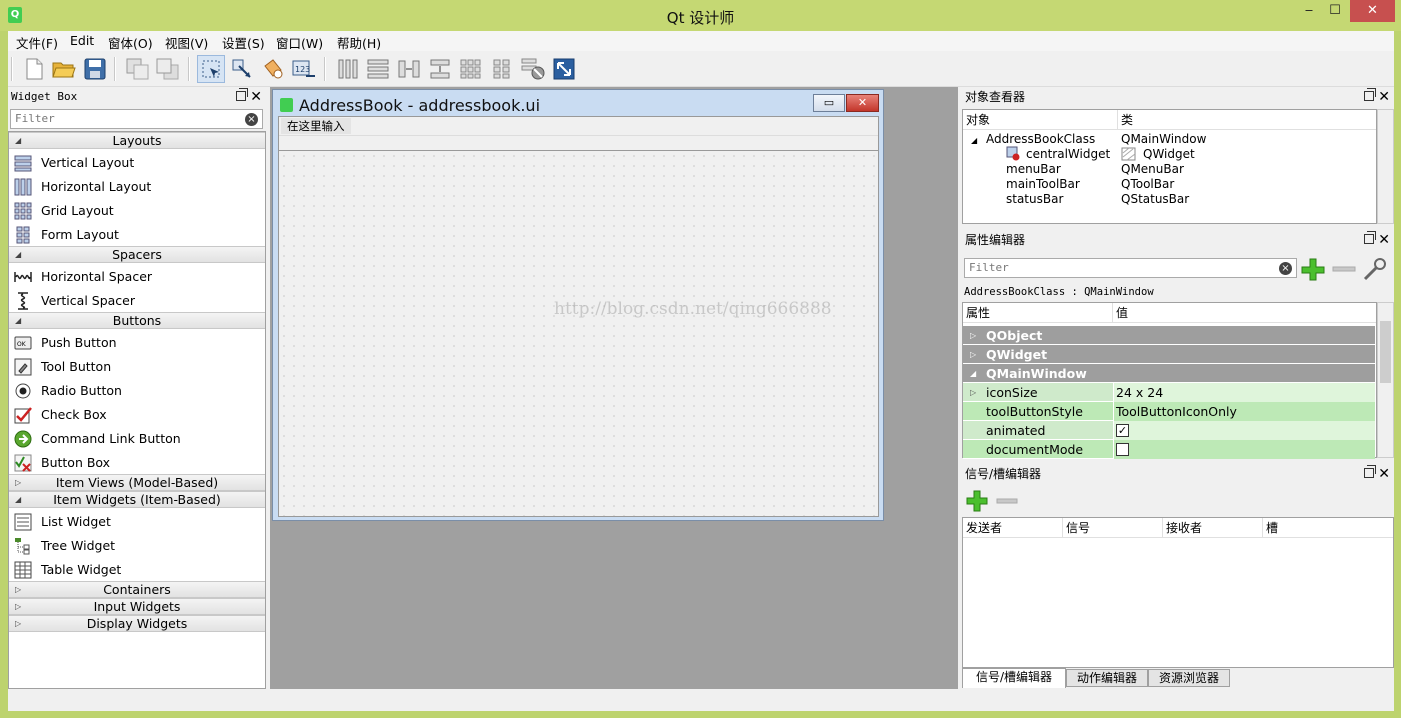 The height and width of the screenshot is (718, 1401). I want to click on property-row-toolbuttonstyle: toolButtonStyle ToolButtonIconOnly, so click(1169, 411).